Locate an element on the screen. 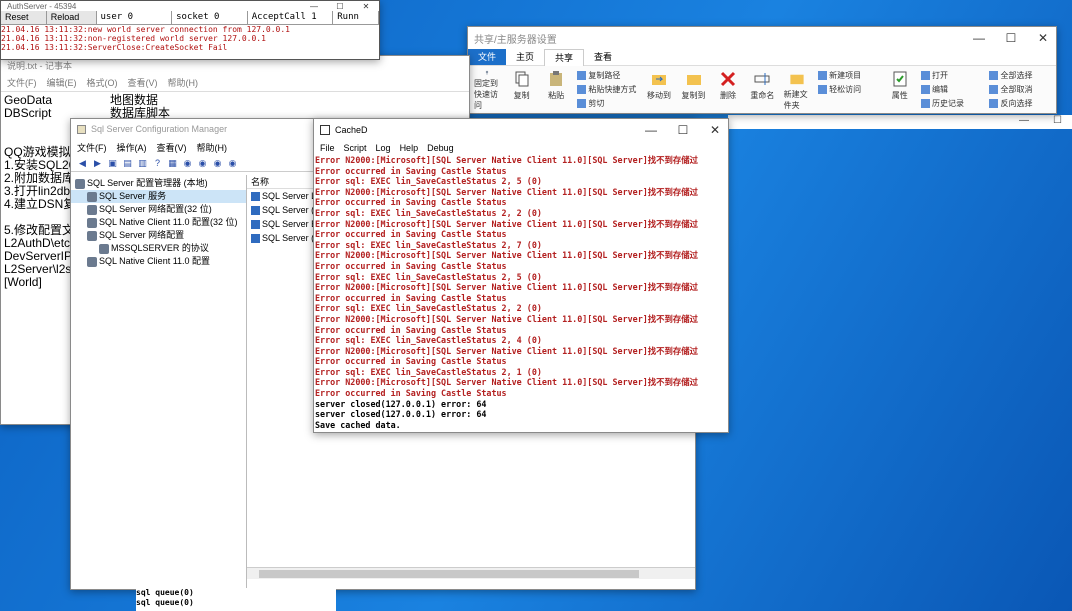 Image resolution: width=1072 pixels, height=611 pixels. menu-file: File is located at coordinates (327, 148).